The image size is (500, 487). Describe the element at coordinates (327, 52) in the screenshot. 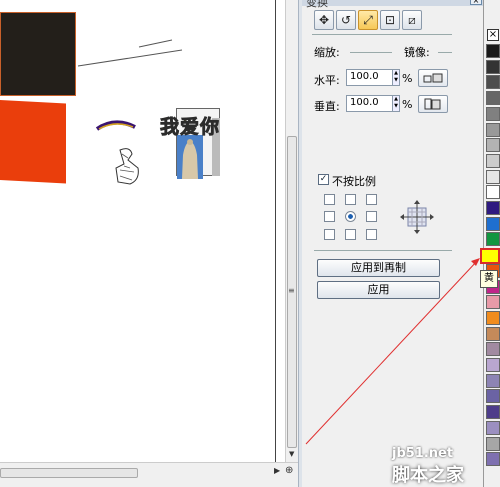

I see `scale-label: 缩放:` at that location.